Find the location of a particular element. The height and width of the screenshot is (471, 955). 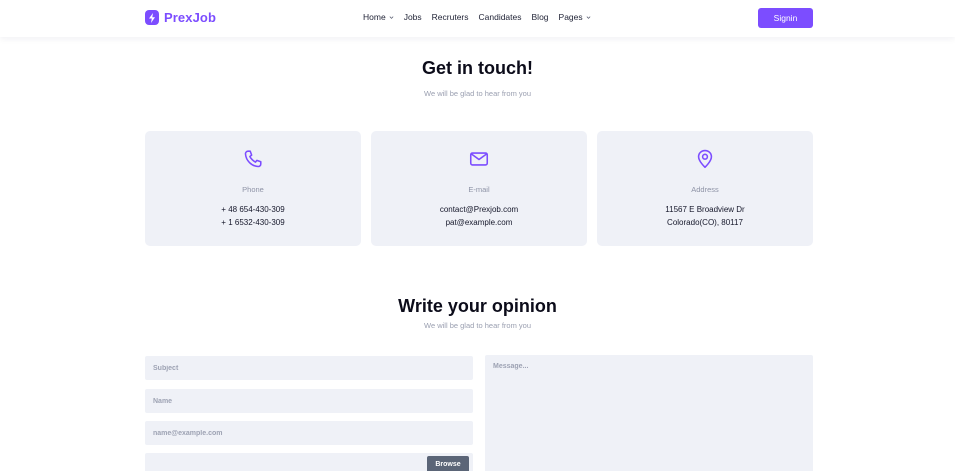

email-address: contact@Prexjob.com is located at coordinates (479, 209).